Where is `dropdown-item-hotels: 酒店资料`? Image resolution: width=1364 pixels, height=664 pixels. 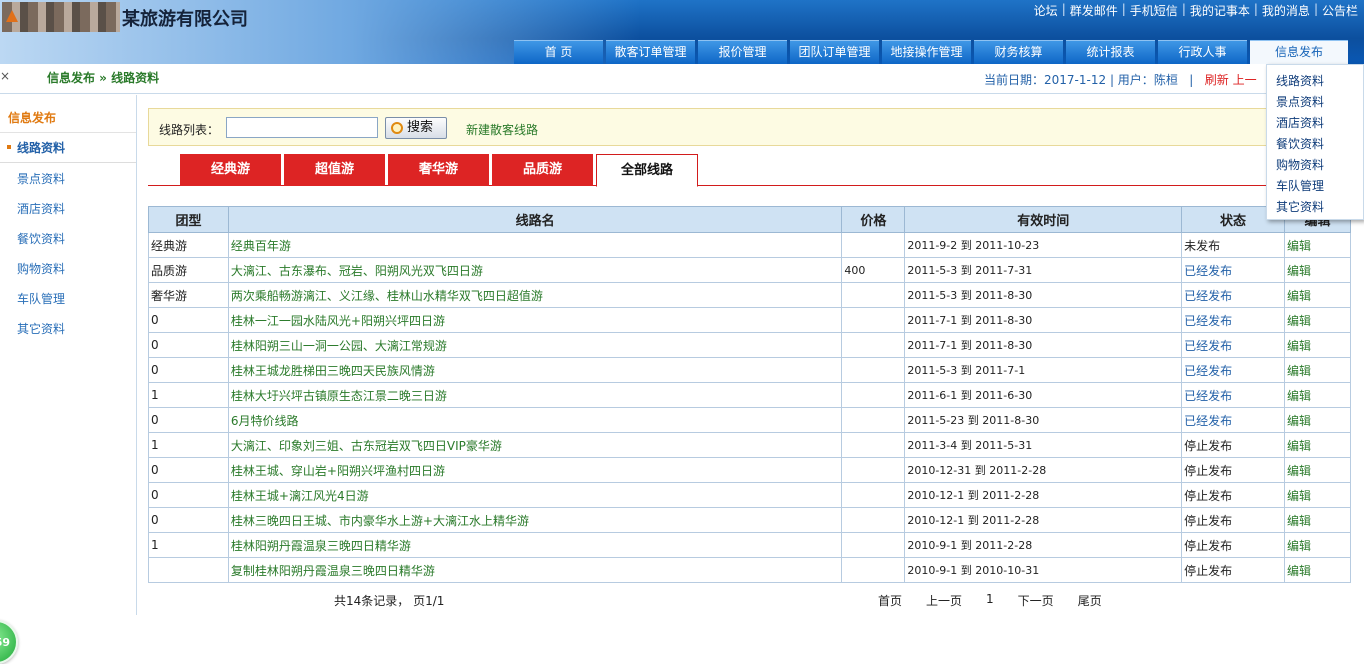
dropdown-item-hotels: 酒店资料 is located at coordinates (1315, 123).